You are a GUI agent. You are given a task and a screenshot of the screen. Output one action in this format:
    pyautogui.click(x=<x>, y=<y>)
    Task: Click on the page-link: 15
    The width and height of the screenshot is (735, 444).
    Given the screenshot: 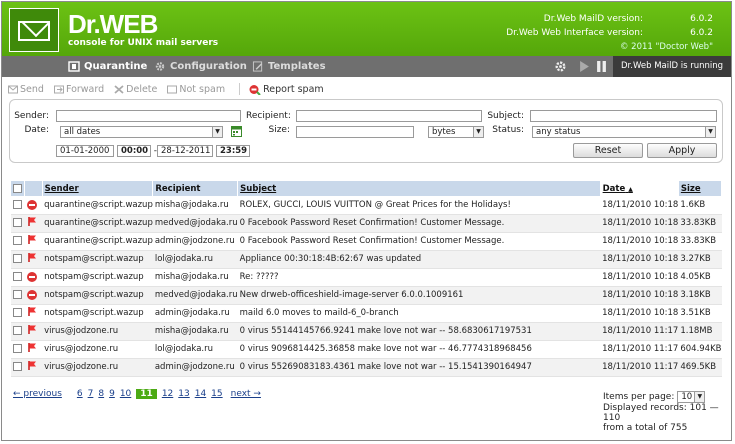 What is the action you would take?
    pyautogui.click(x=216, y=394)
    